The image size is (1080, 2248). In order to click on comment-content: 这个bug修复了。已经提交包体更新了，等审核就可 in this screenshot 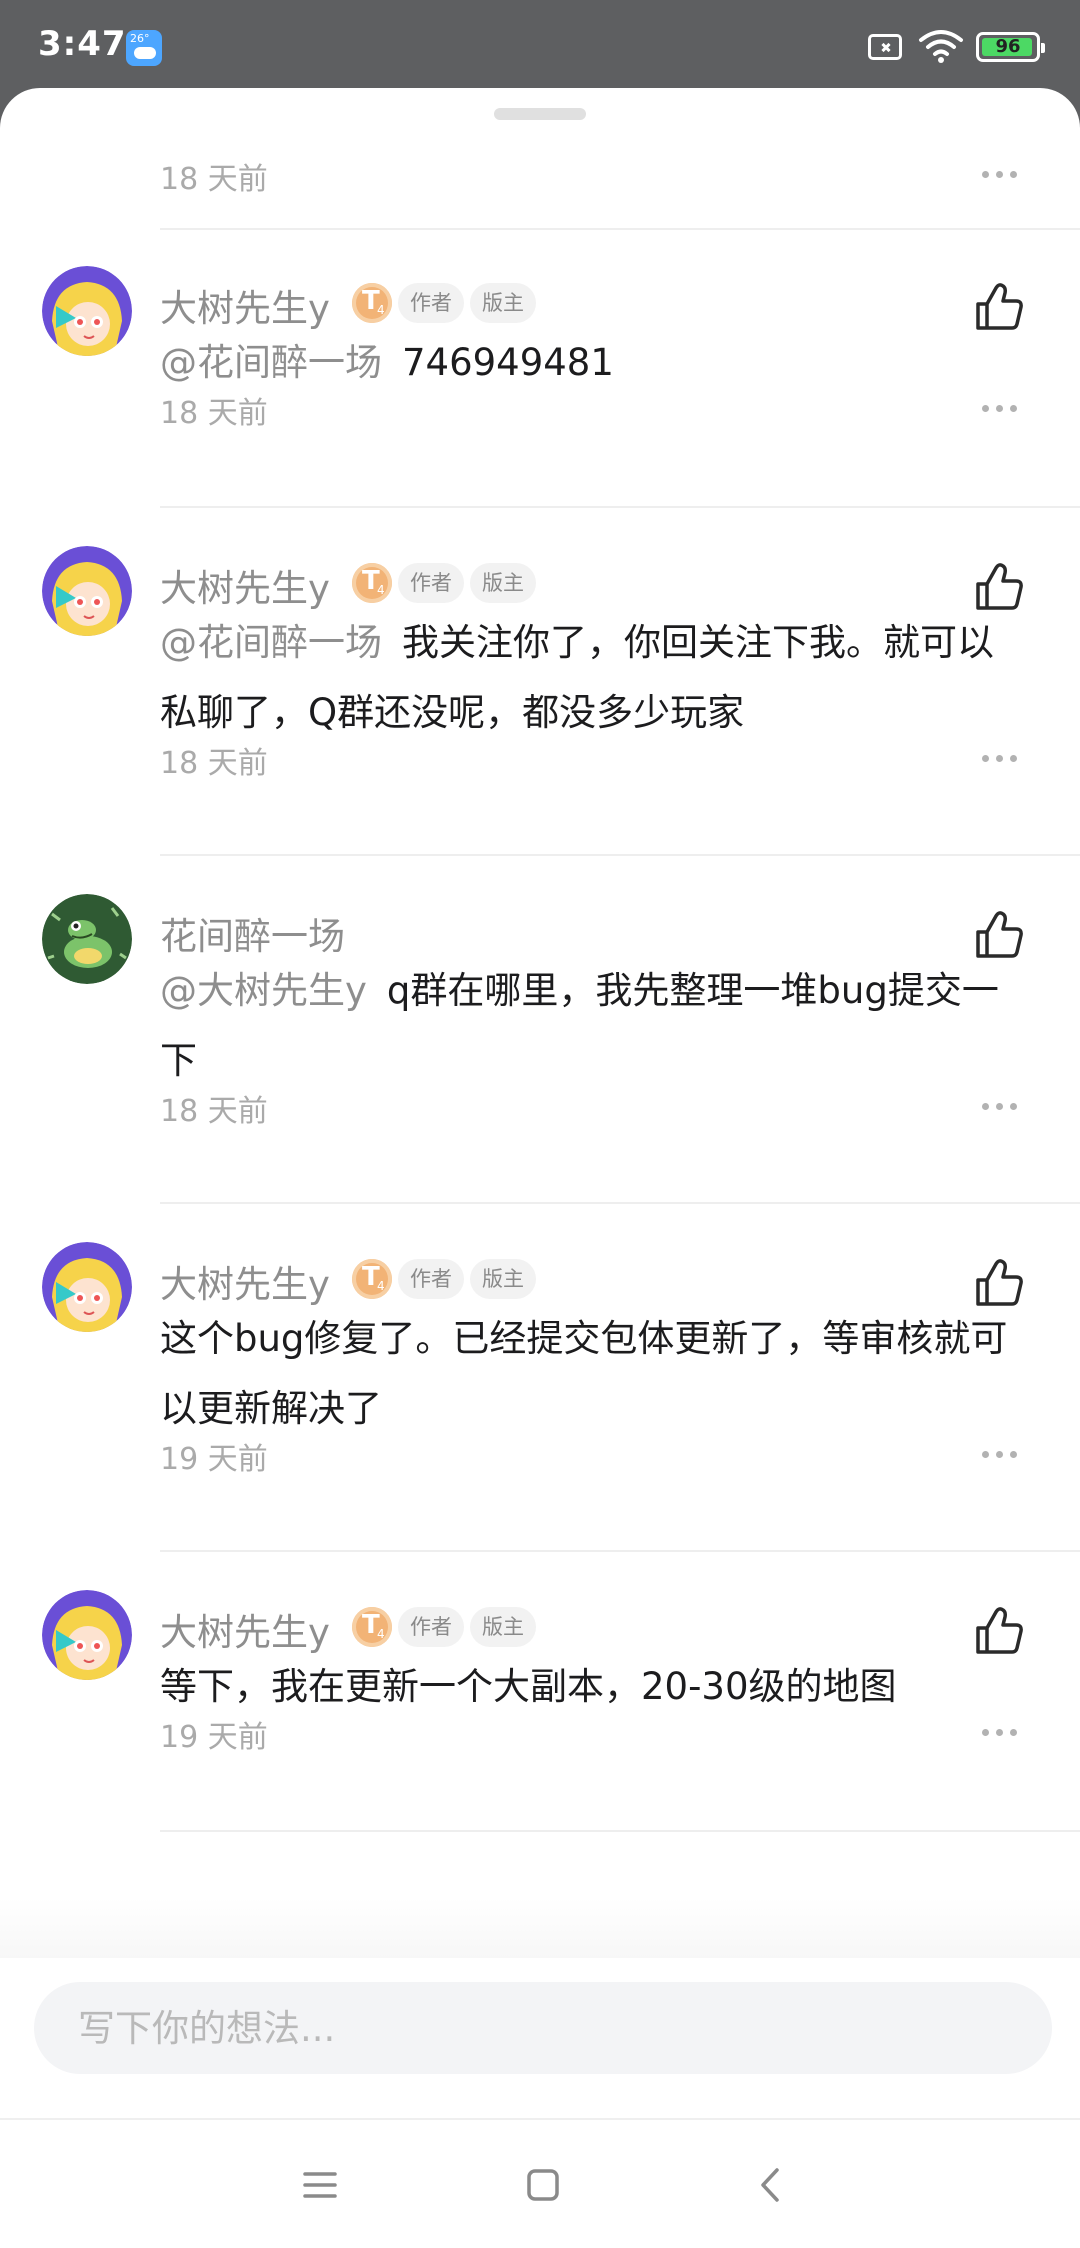, I will do `click(584, 1338)`.